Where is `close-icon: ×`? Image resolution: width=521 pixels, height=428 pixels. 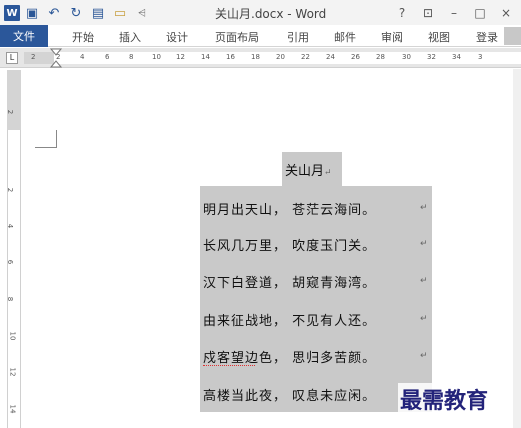 close-icon: × is located at coordinates (506, 12).